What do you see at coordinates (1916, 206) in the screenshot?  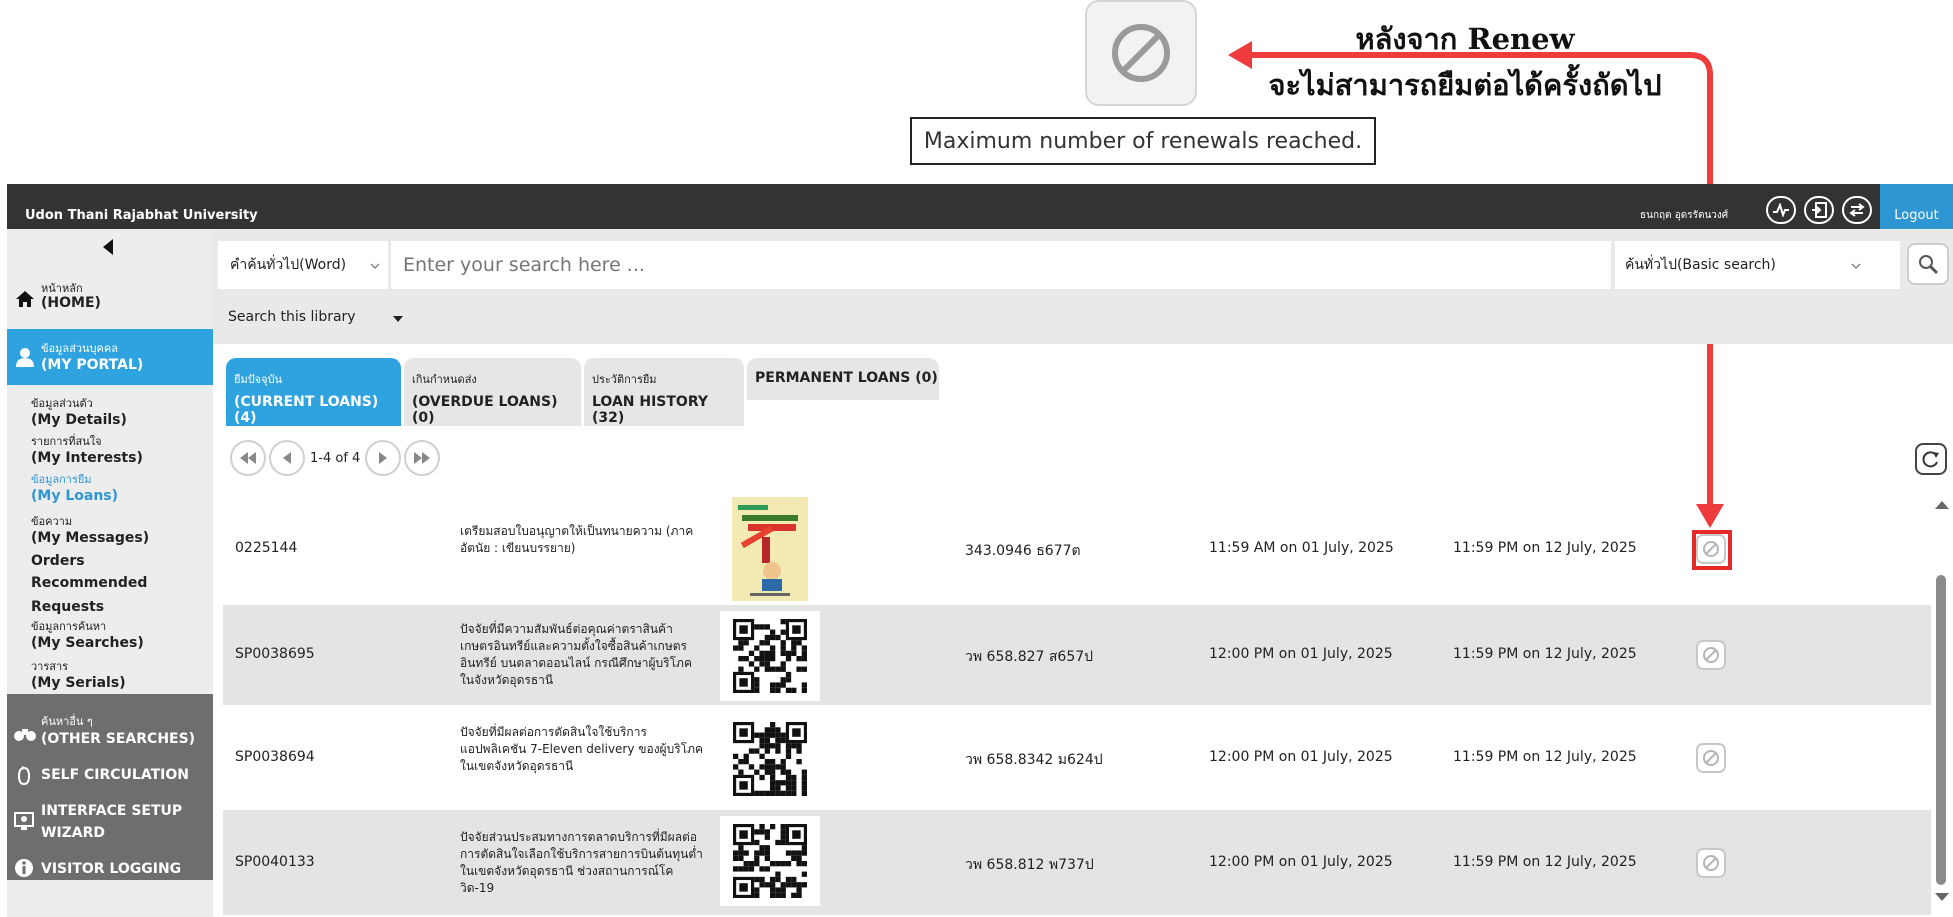 I see `logout-button: Logout` at bounding box center [1916, 206].